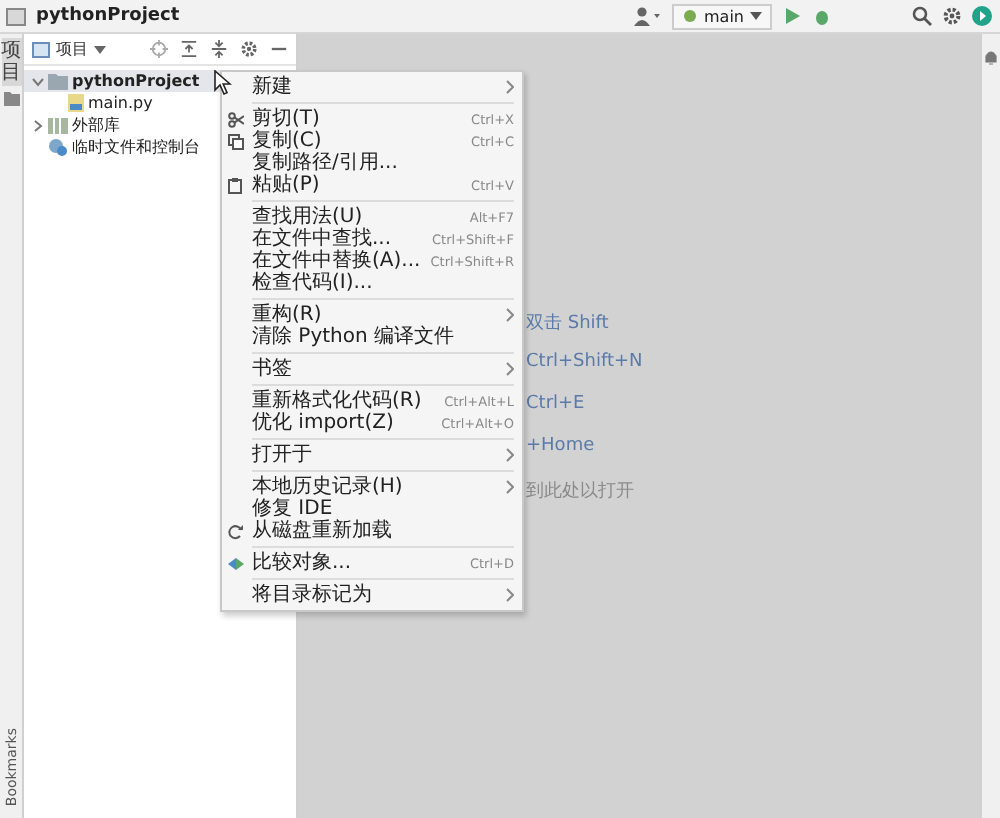 Image resolution: width=1000 pixels, height=818 pixels. I want to click on menu-item: 重构(R), so click(372, 315).